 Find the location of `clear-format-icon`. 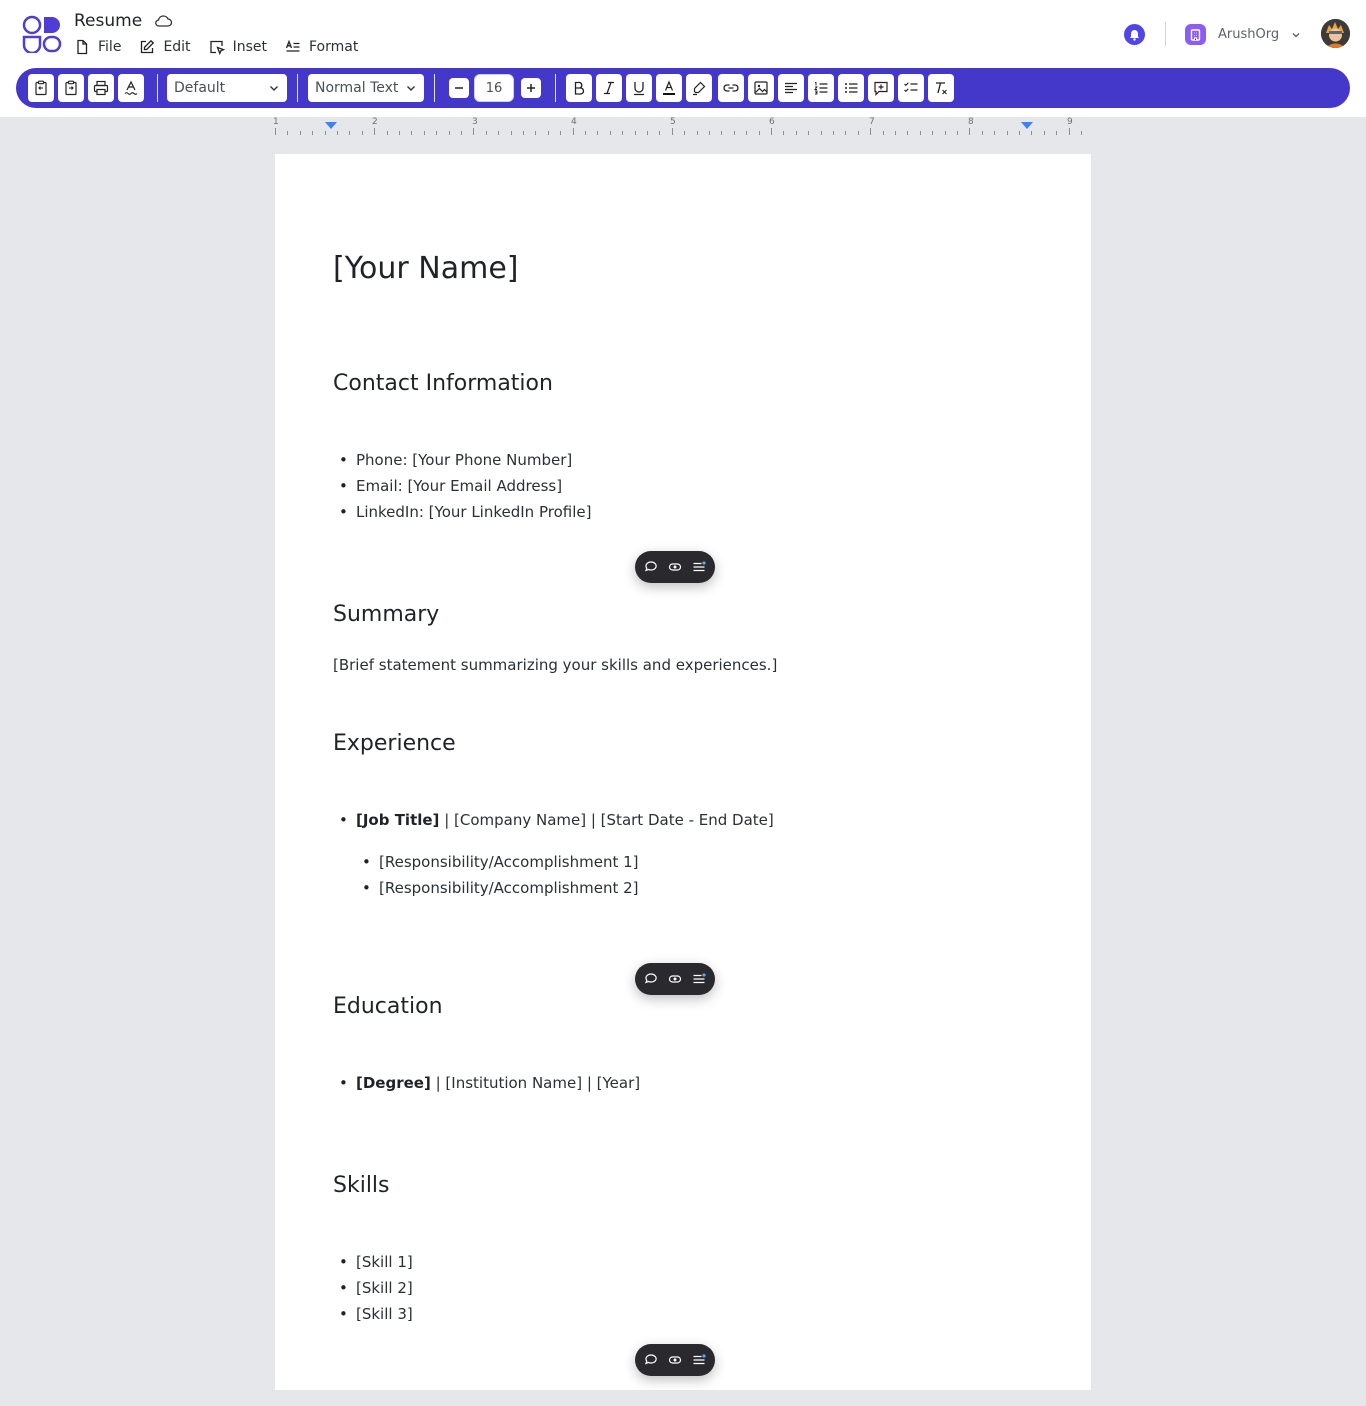

clear-format-icon is located at coordinates (941, 88).